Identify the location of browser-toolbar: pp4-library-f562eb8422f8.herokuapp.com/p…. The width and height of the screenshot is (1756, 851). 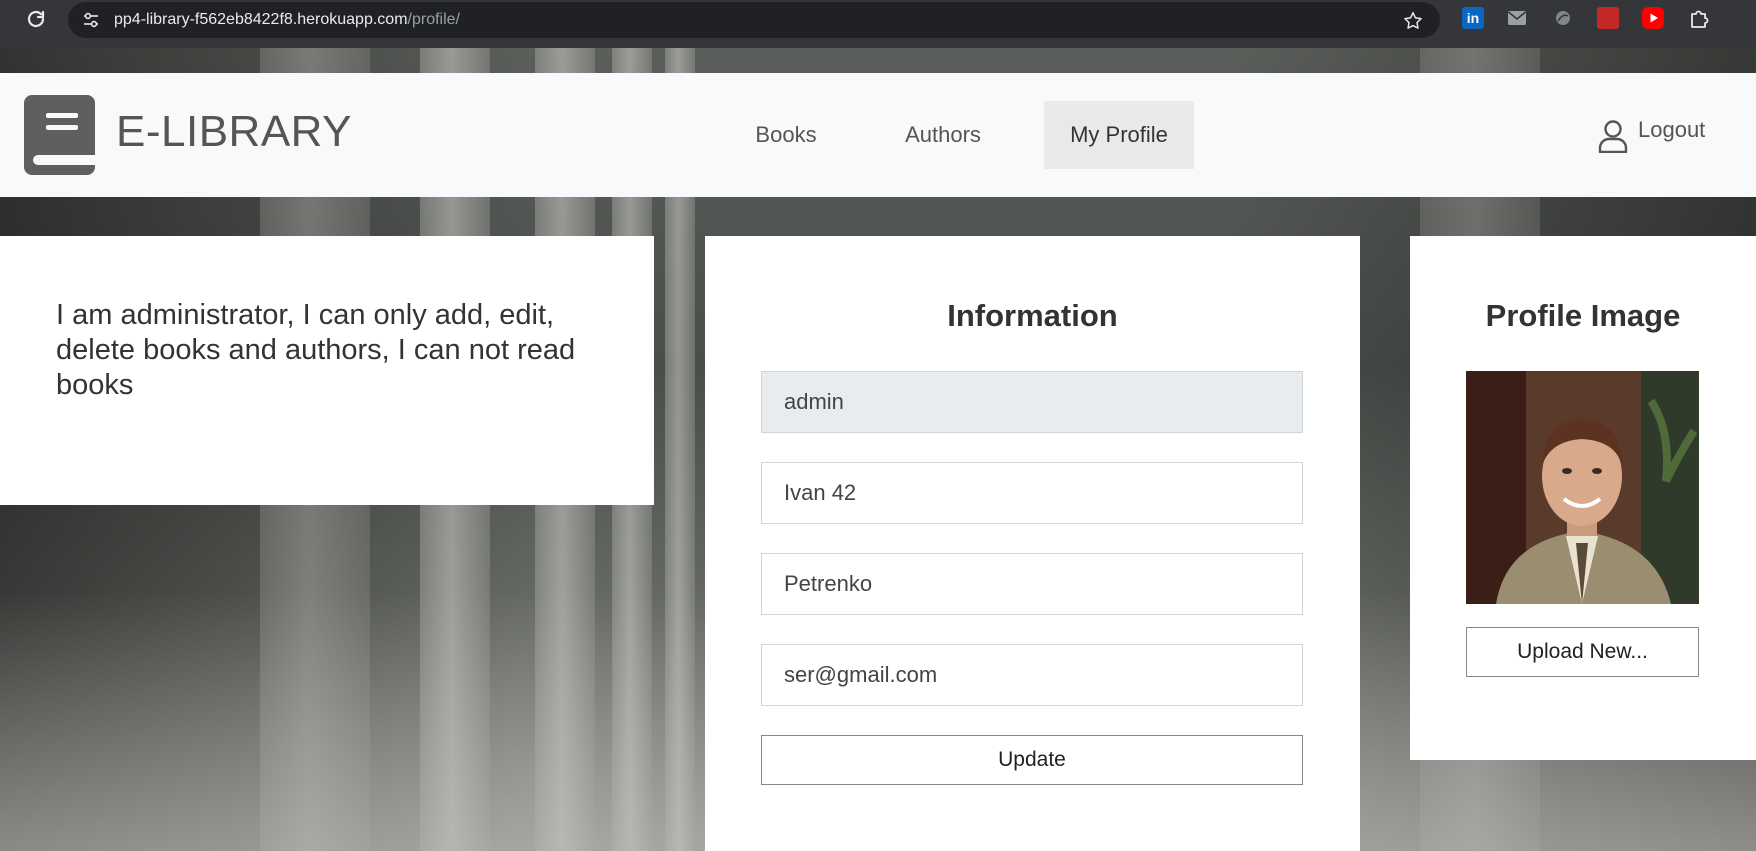
(878, 24).